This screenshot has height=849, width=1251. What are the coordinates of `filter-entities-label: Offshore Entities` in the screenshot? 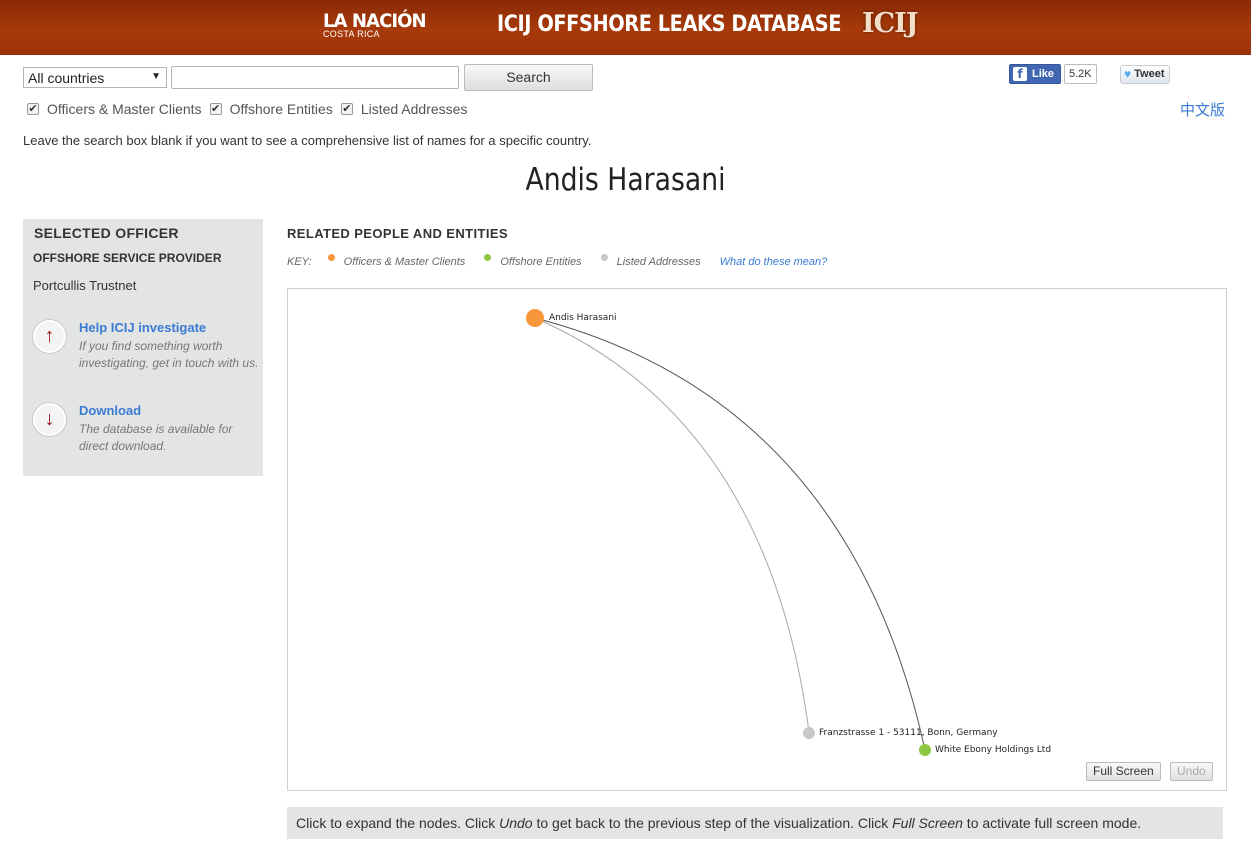 It's located at (281, 109).